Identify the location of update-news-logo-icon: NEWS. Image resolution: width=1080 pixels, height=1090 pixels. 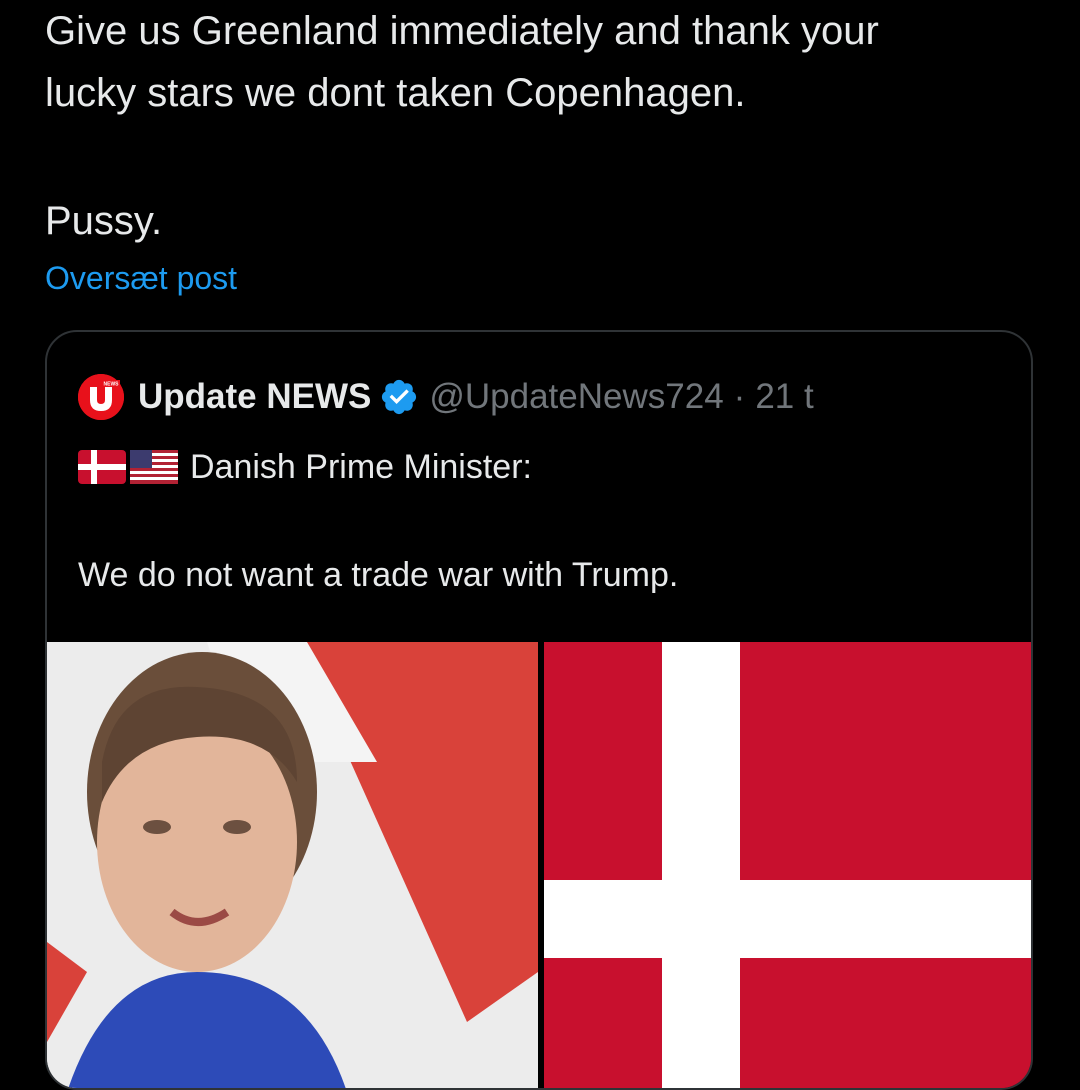
(101, 397).